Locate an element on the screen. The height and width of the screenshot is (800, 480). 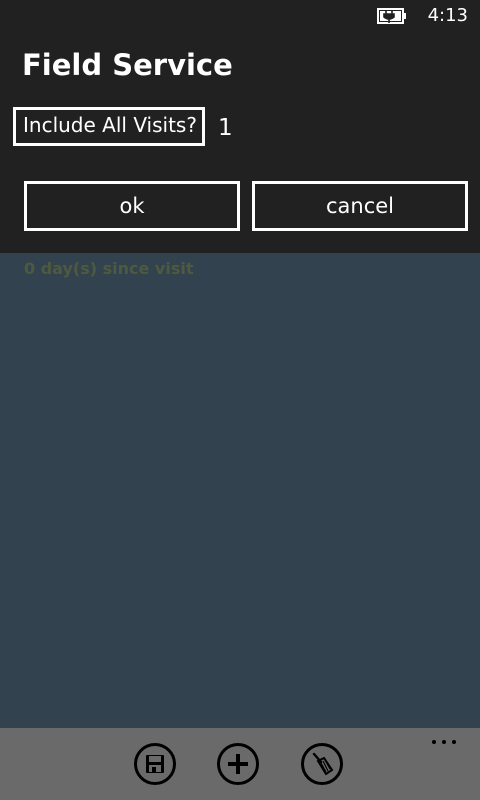
include-all-visits-value: 1 is located at coordinates (225, 128).